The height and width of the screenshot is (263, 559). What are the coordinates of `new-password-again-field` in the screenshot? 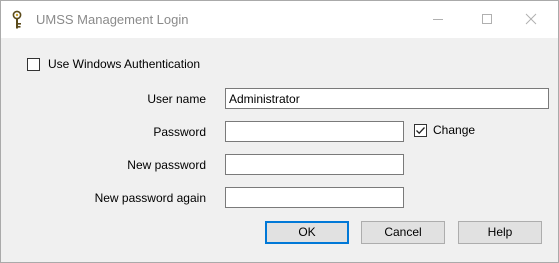 It's located at (314, 197).